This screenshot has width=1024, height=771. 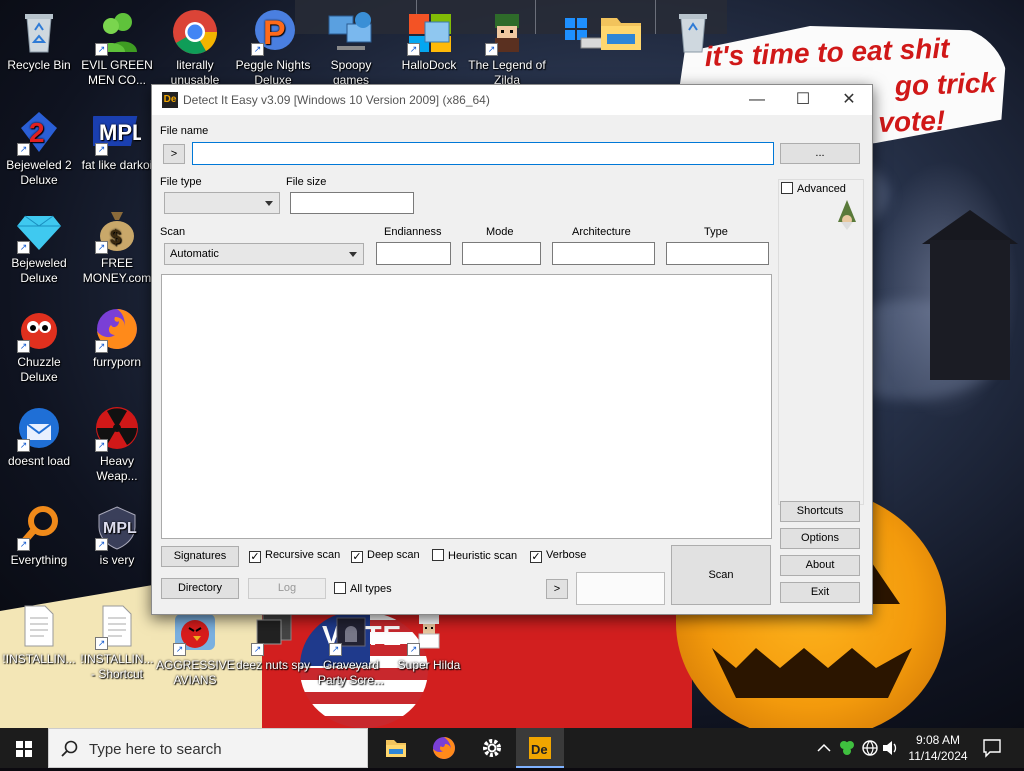 I want to click on desktop-icon-recycle-bin: Recycle Bin, so click(x=39, y=40).